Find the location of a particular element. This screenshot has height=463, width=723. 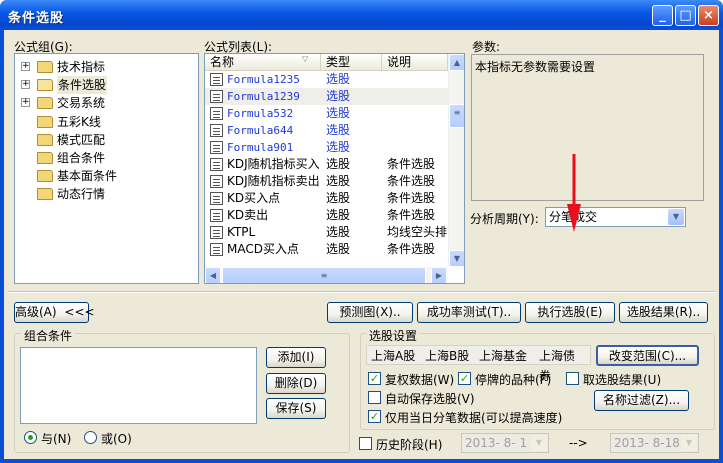

tree-item: + 条件选股 is located at coordinates (106, 85).